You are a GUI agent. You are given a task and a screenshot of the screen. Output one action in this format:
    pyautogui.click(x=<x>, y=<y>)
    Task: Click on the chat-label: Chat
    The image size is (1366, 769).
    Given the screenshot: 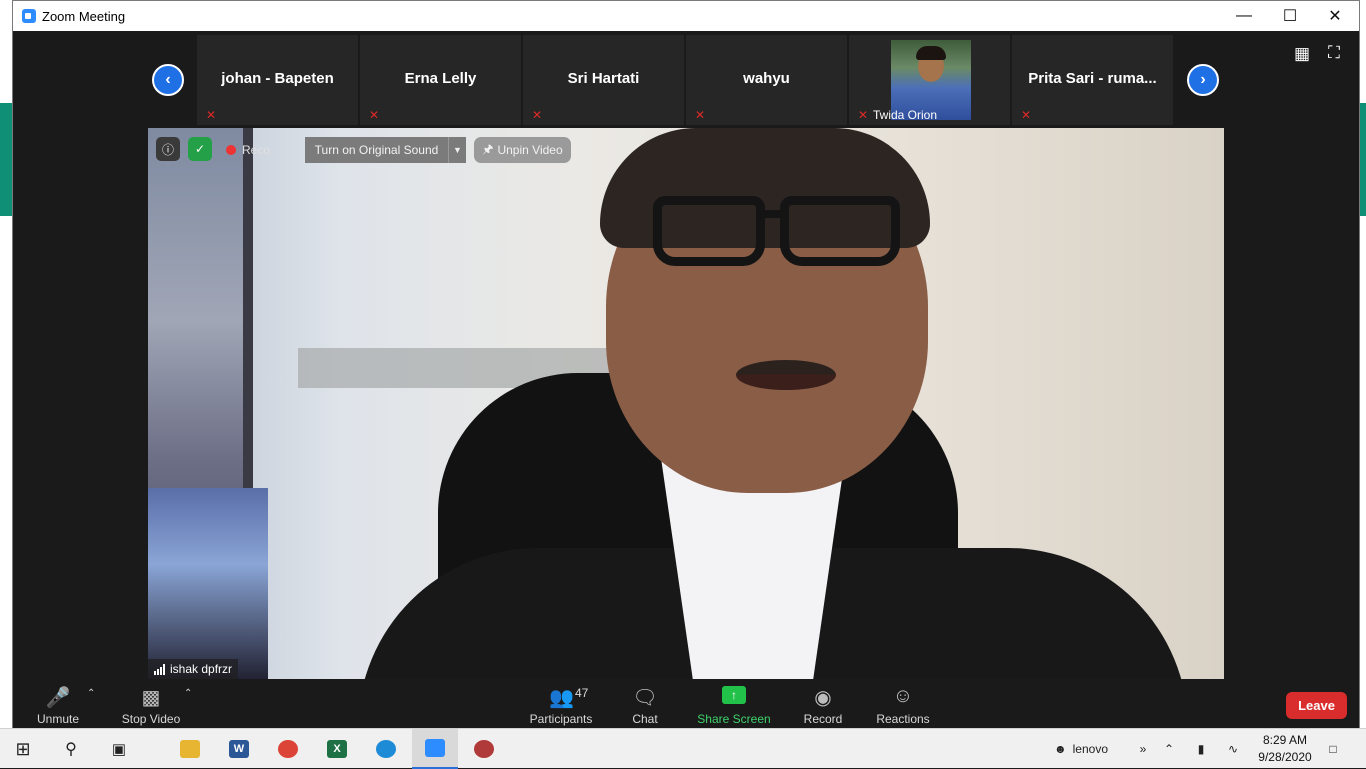 What is the action you would take?
    pyautogui.click(x=645, y=719)
    